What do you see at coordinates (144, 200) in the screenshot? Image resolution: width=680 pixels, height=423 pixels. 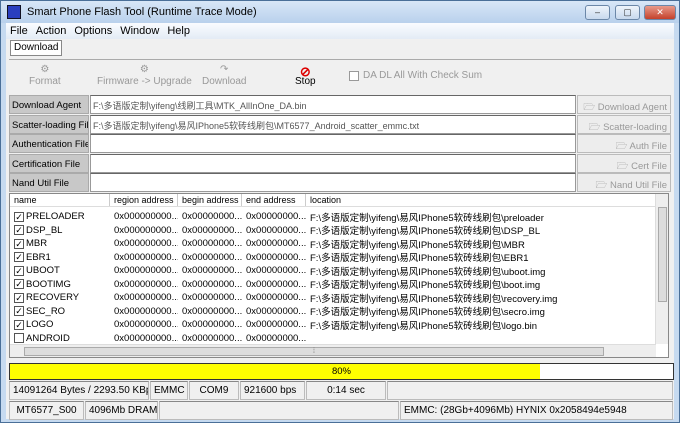 I see `column-region-address: region address` at bounding box center [144, 200].